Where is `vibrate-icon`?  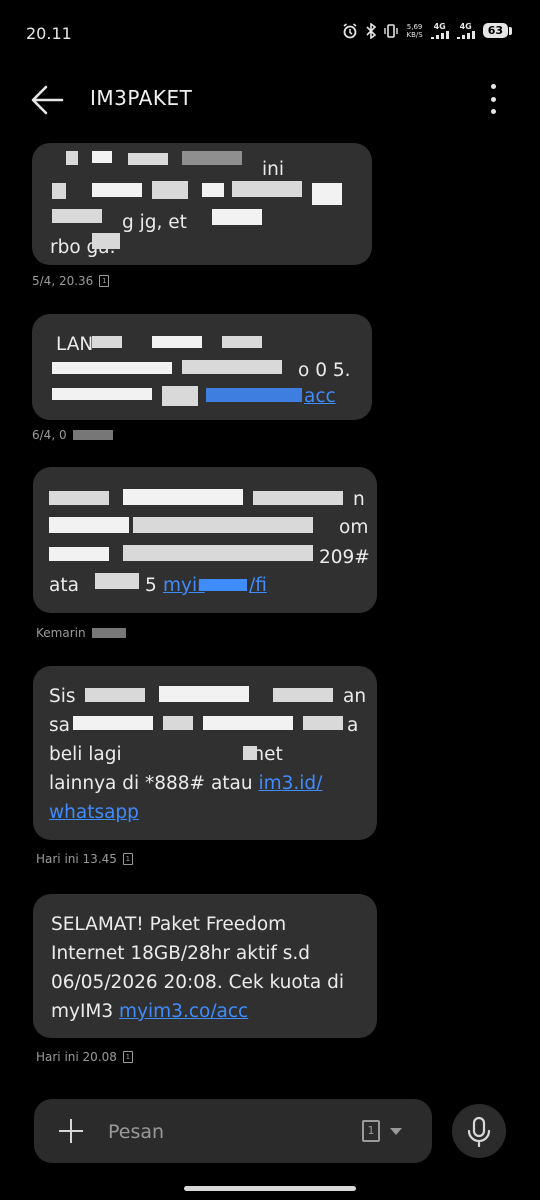 vibrate-icon is located at coordinates (391, 30).